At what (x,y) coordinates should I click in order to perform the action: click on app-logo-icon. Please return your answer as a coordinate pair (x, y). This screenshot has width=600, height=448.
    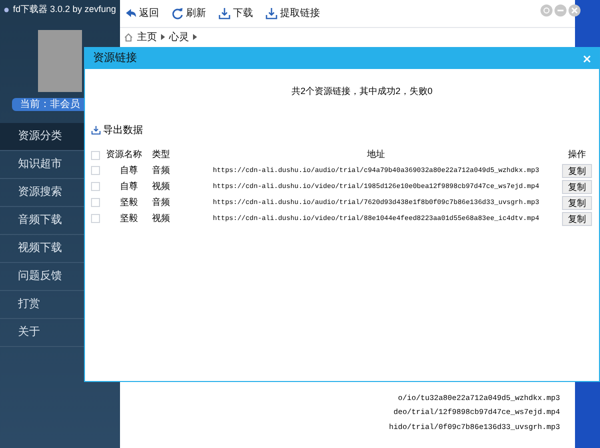
    Looking at the image, I should click on (6, 10).